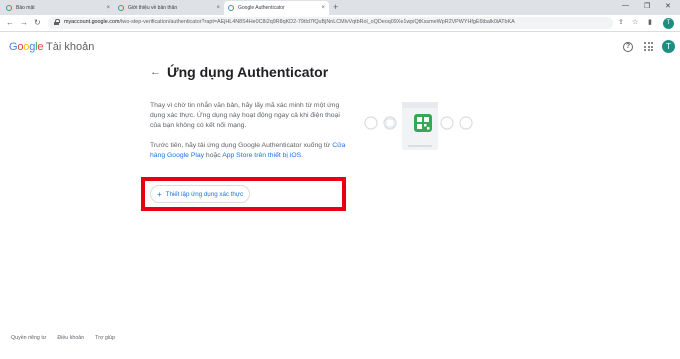 The image size is (680, 359). I want to click on help-icon: ?, so click(628, 47).